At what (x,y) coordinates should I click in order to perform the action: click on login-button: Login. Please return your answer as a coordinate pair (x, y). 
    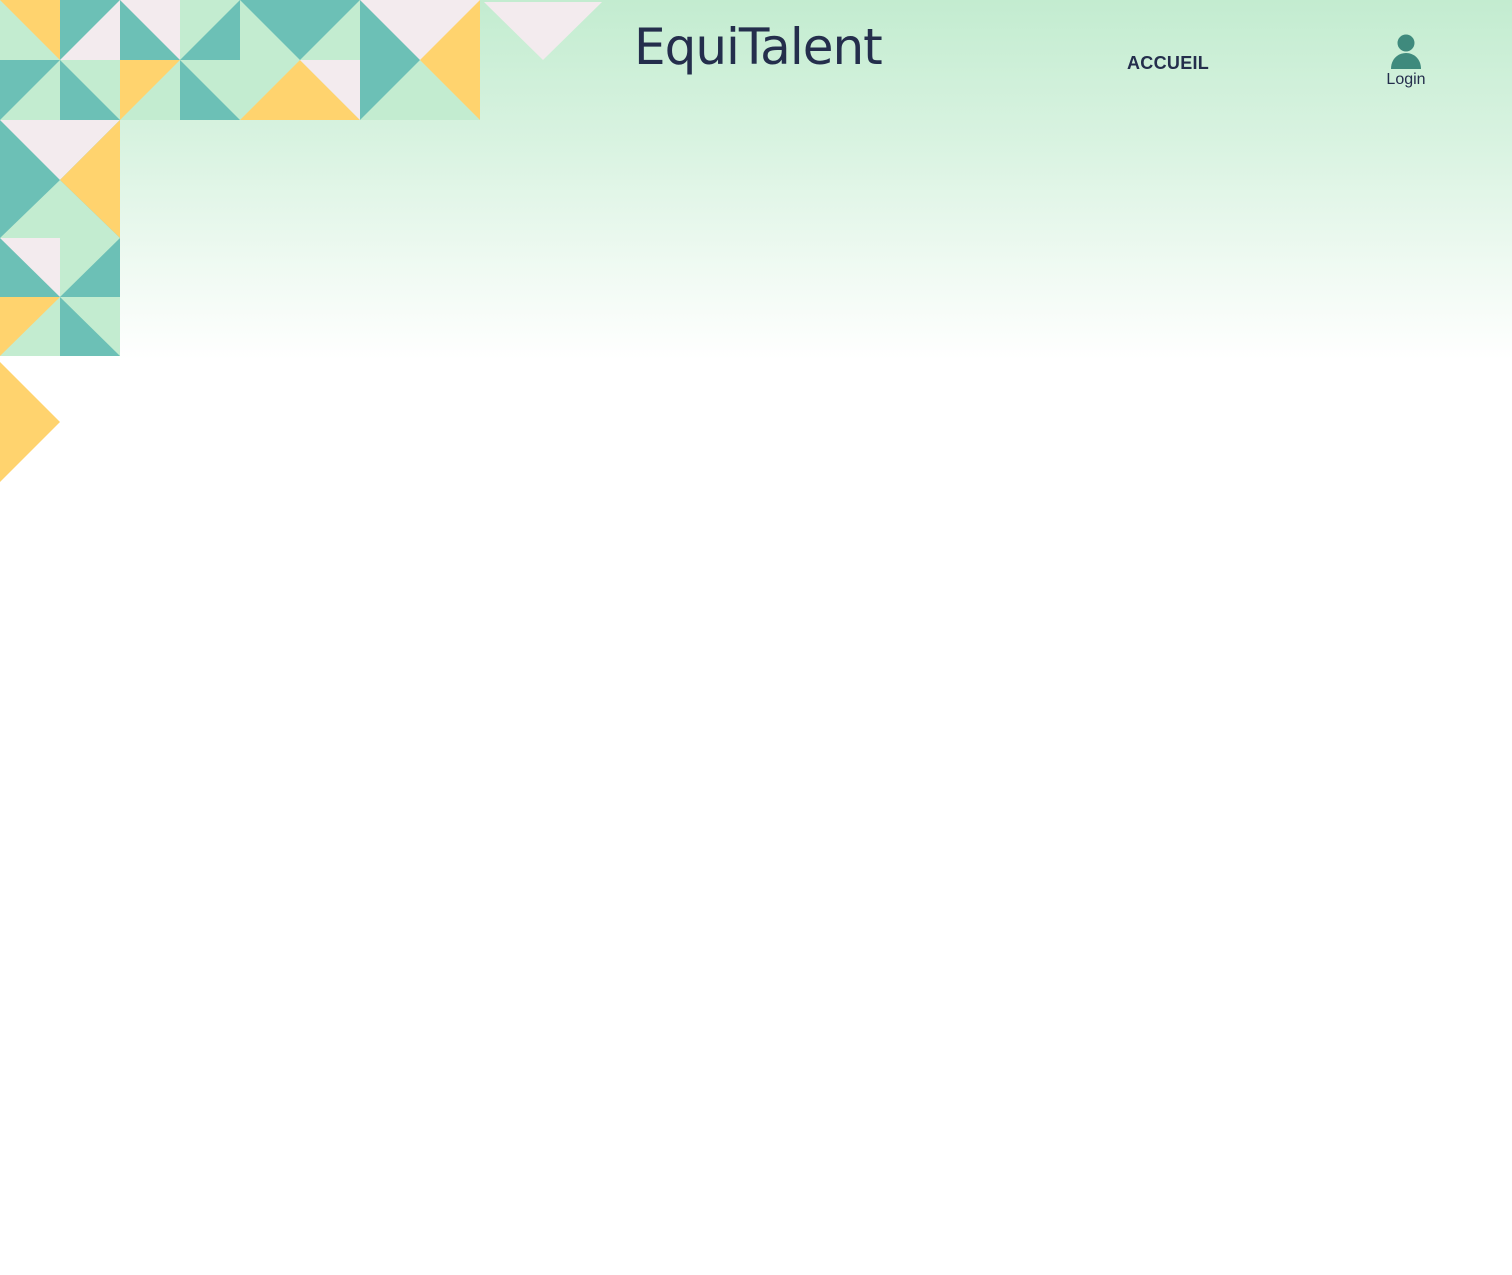
    Looking at the image, I should click on (1406, 61).